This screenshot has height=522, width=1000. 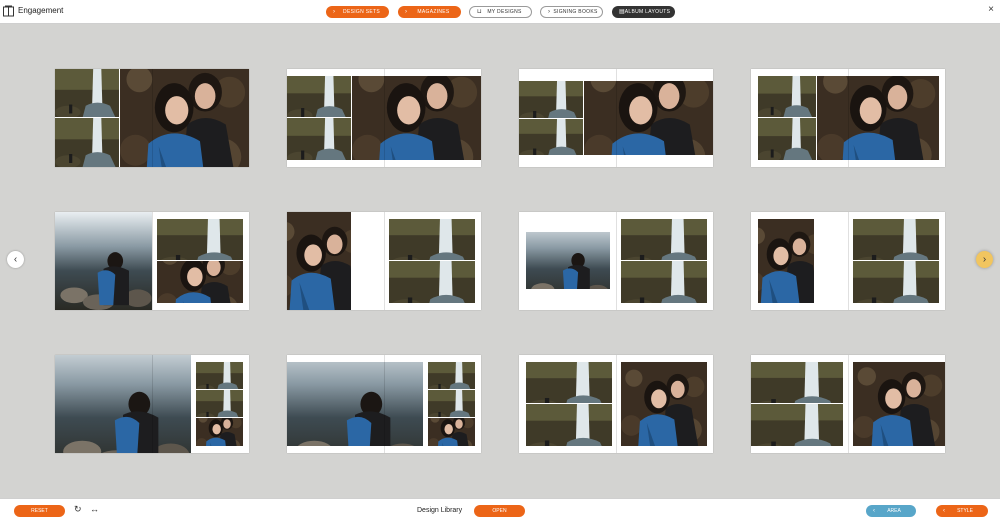 I want to click on magazines-label: MAGAZINES, so click(x=433, y=12).